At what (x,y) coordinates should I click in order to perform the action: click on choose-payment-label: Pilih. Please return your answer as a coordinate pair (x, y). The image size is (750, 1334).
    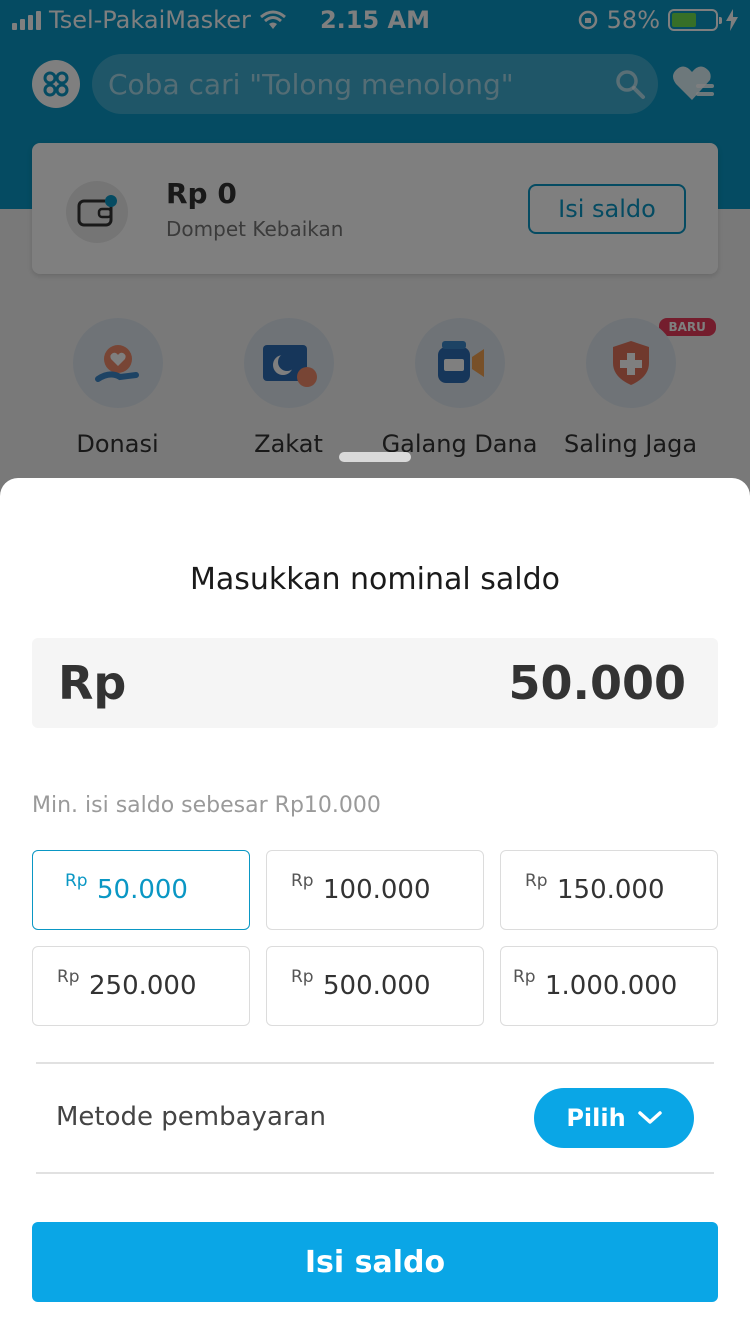
    Looking at the image, I should click on (596, 1118).